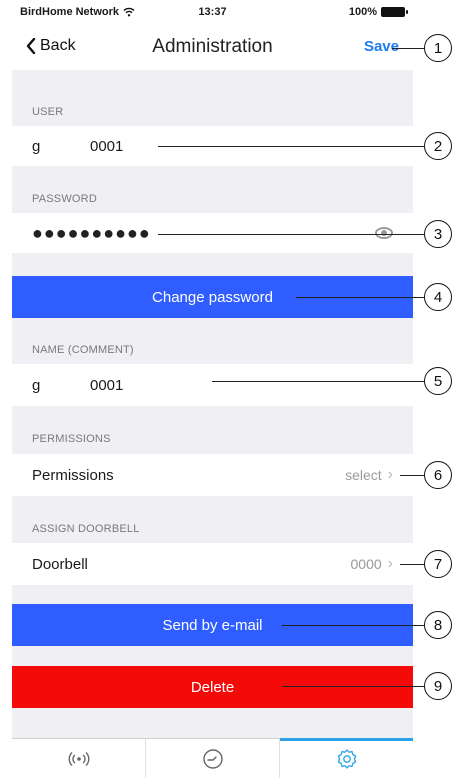  Describe the element at coordinates (71, 439) in the screenshot. I see `permissions-section-label: PERMISSIONS` at that location.